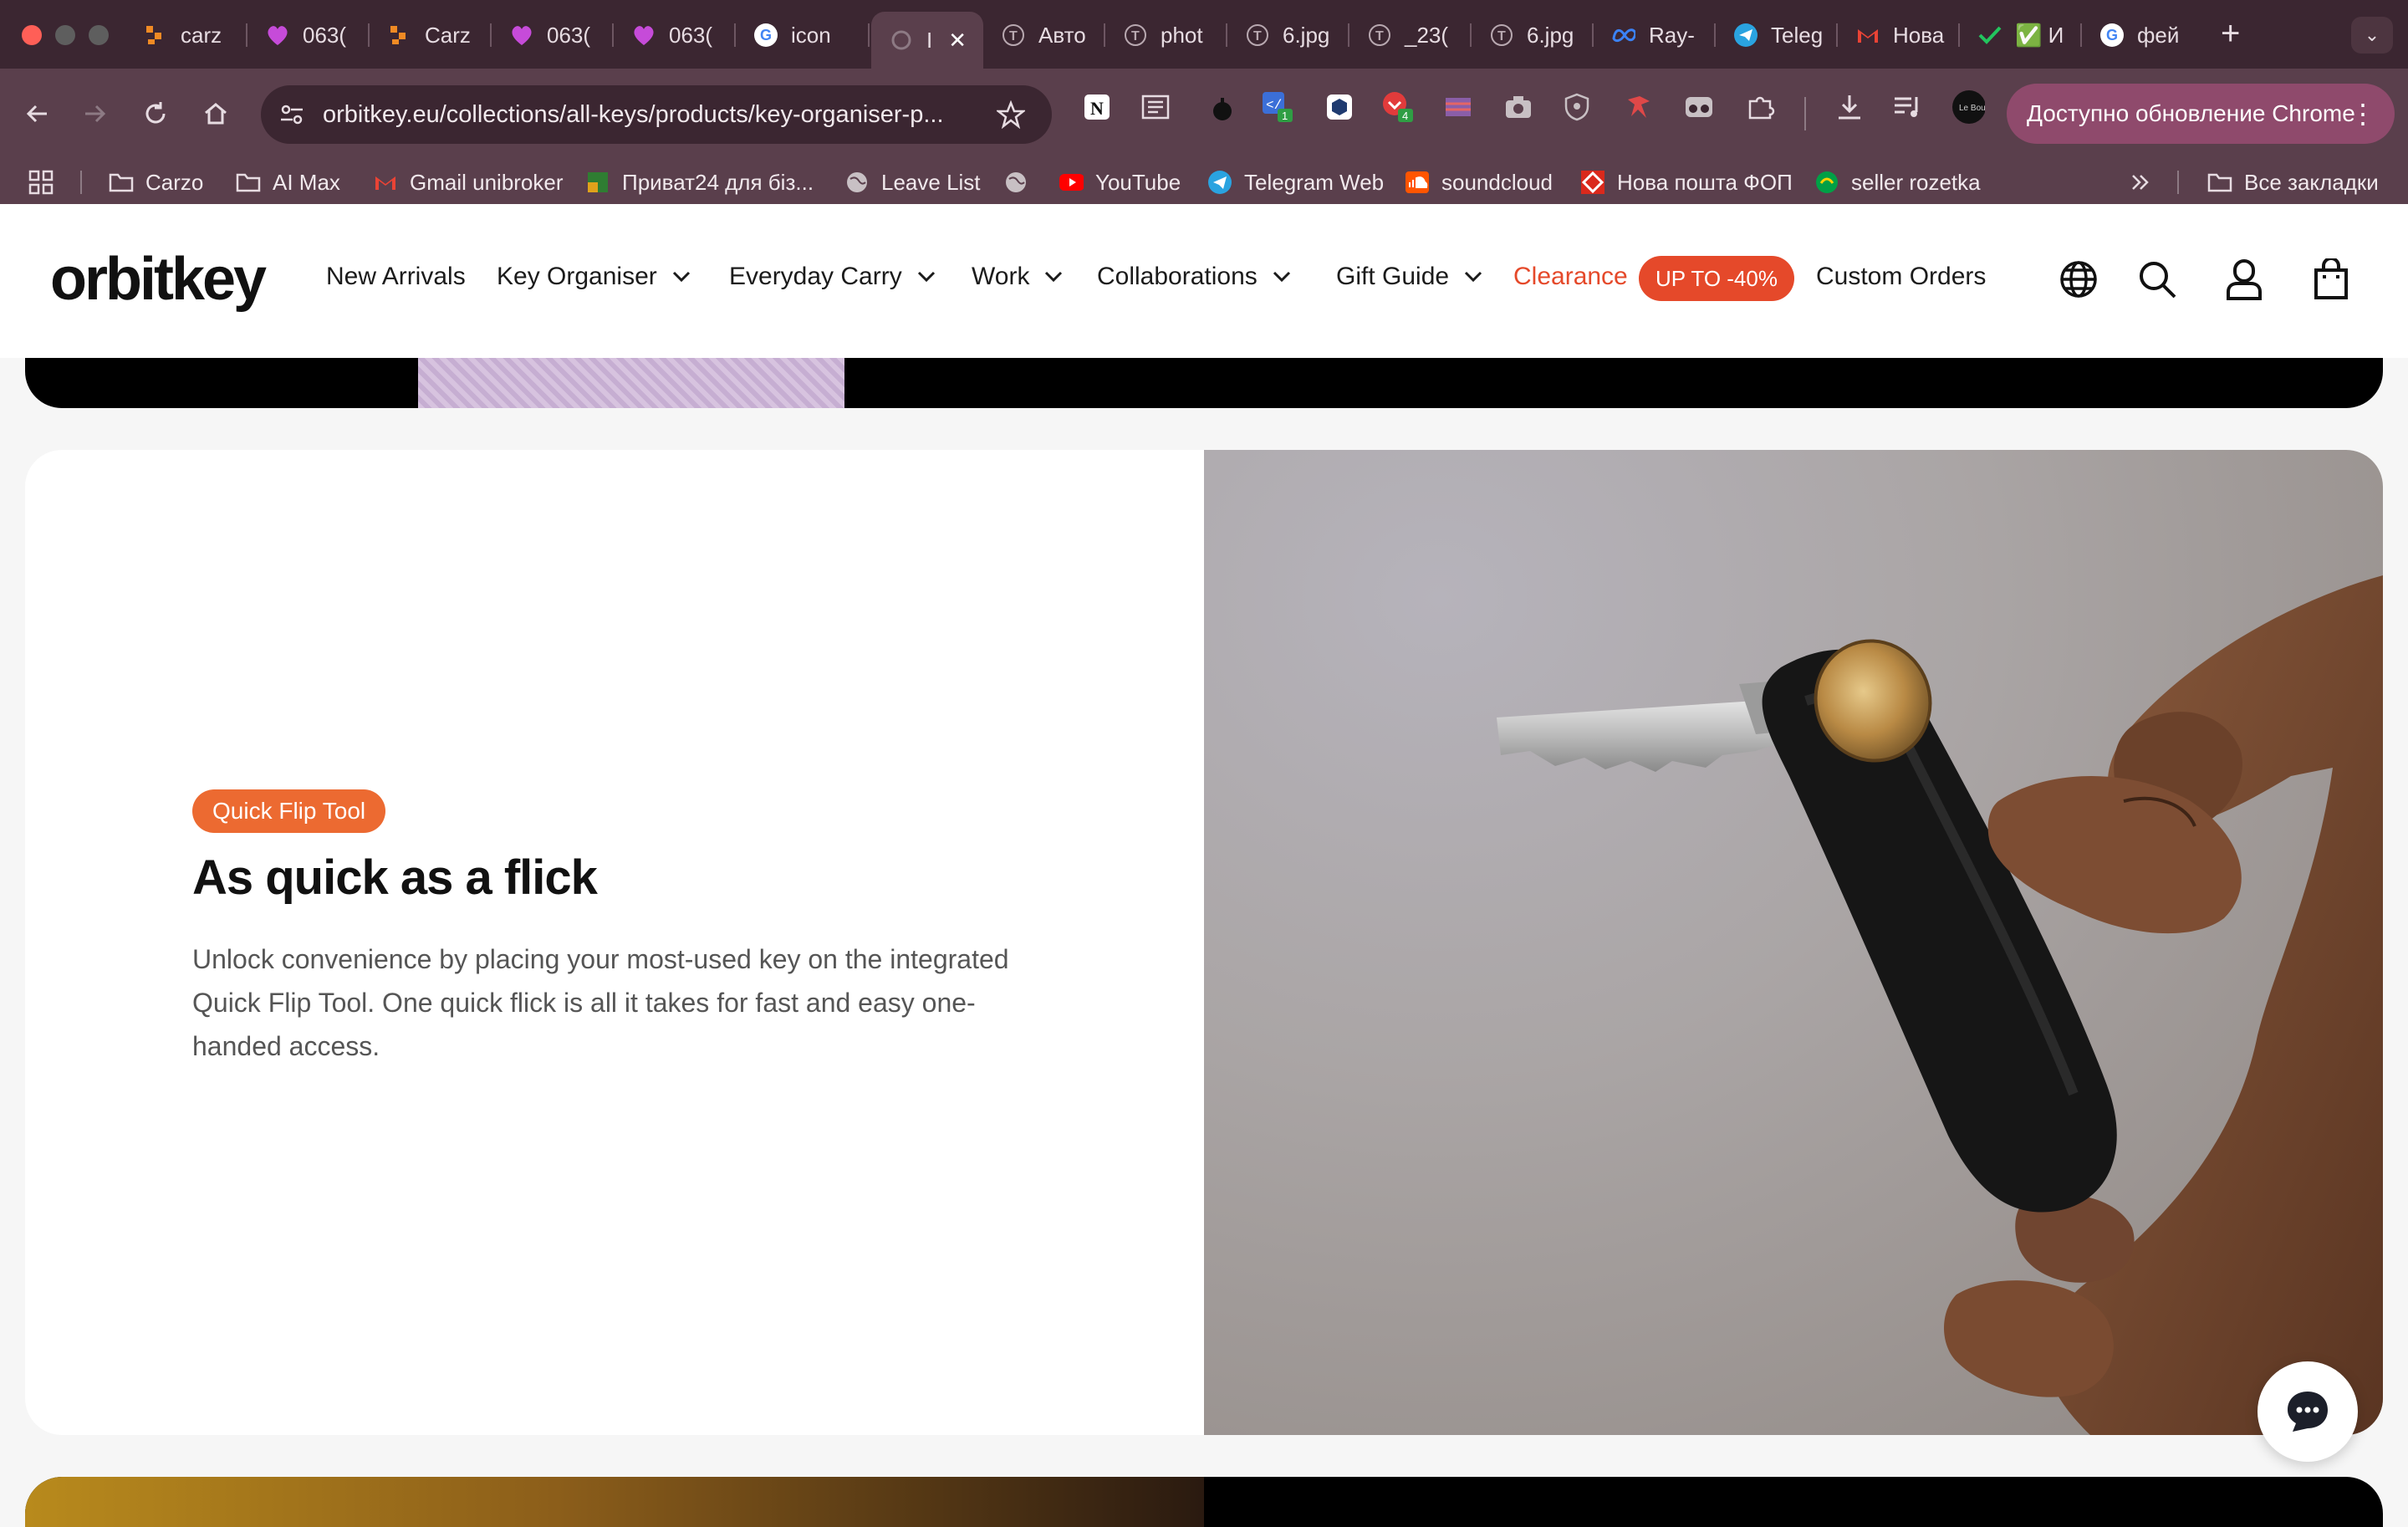 The image size is (2408, 1527). I want to click on nav-gift-guide: Gift Guide, so click(1409, 277).